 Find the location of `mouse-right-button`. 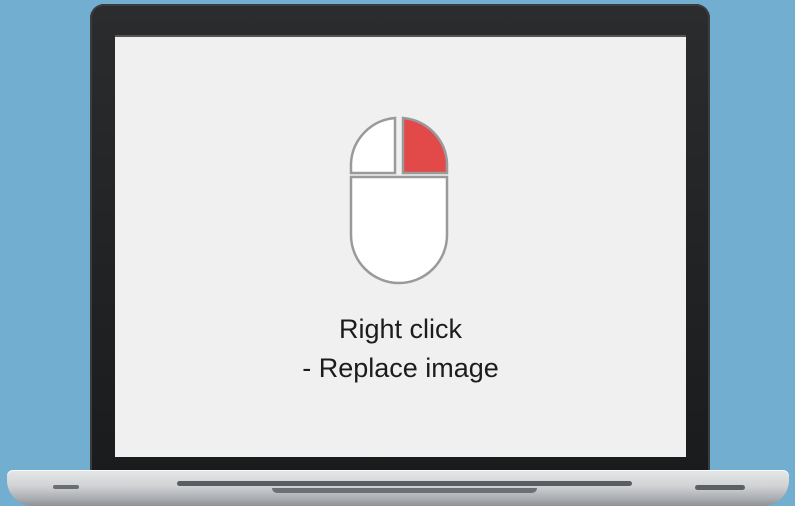

mouse-right-button is located at coordinates (425, 145).